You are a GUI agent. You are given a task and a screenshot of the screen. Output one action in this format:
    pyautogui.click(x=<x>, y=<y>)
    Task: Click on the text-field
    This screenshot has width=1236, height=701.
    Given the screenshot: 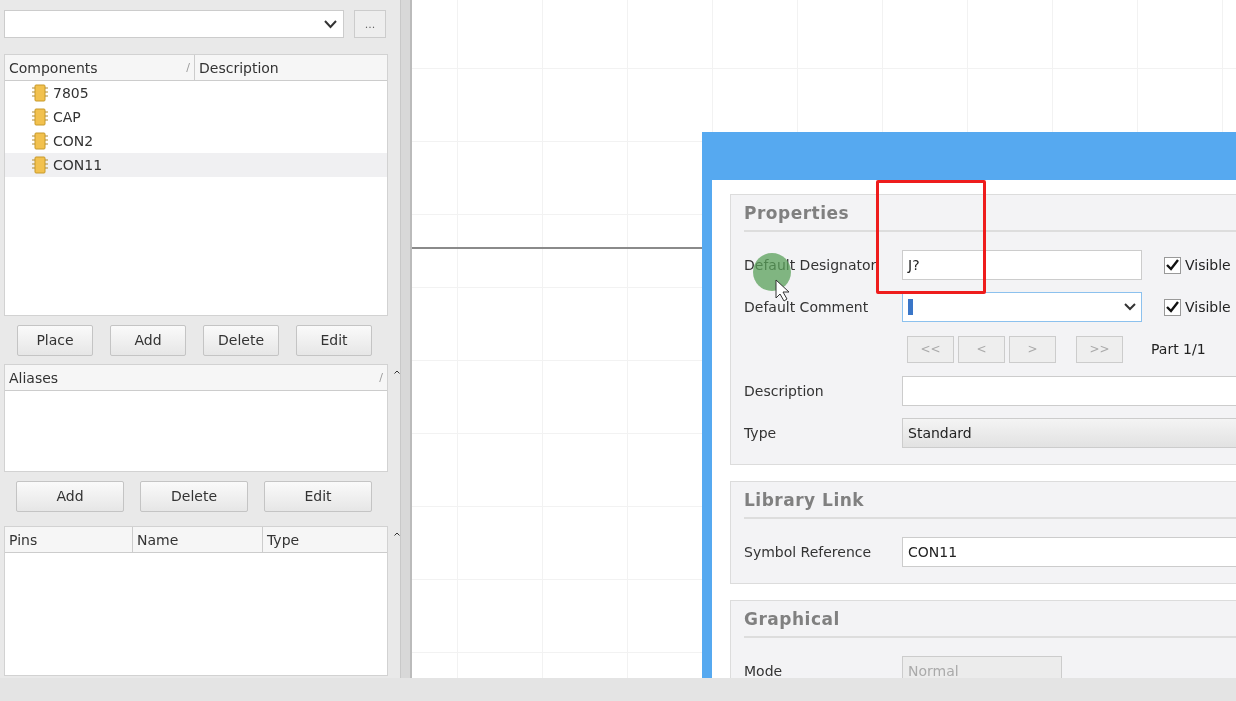 What is the action you would take?
    pyautogui.click(x=1069, y=391)
    